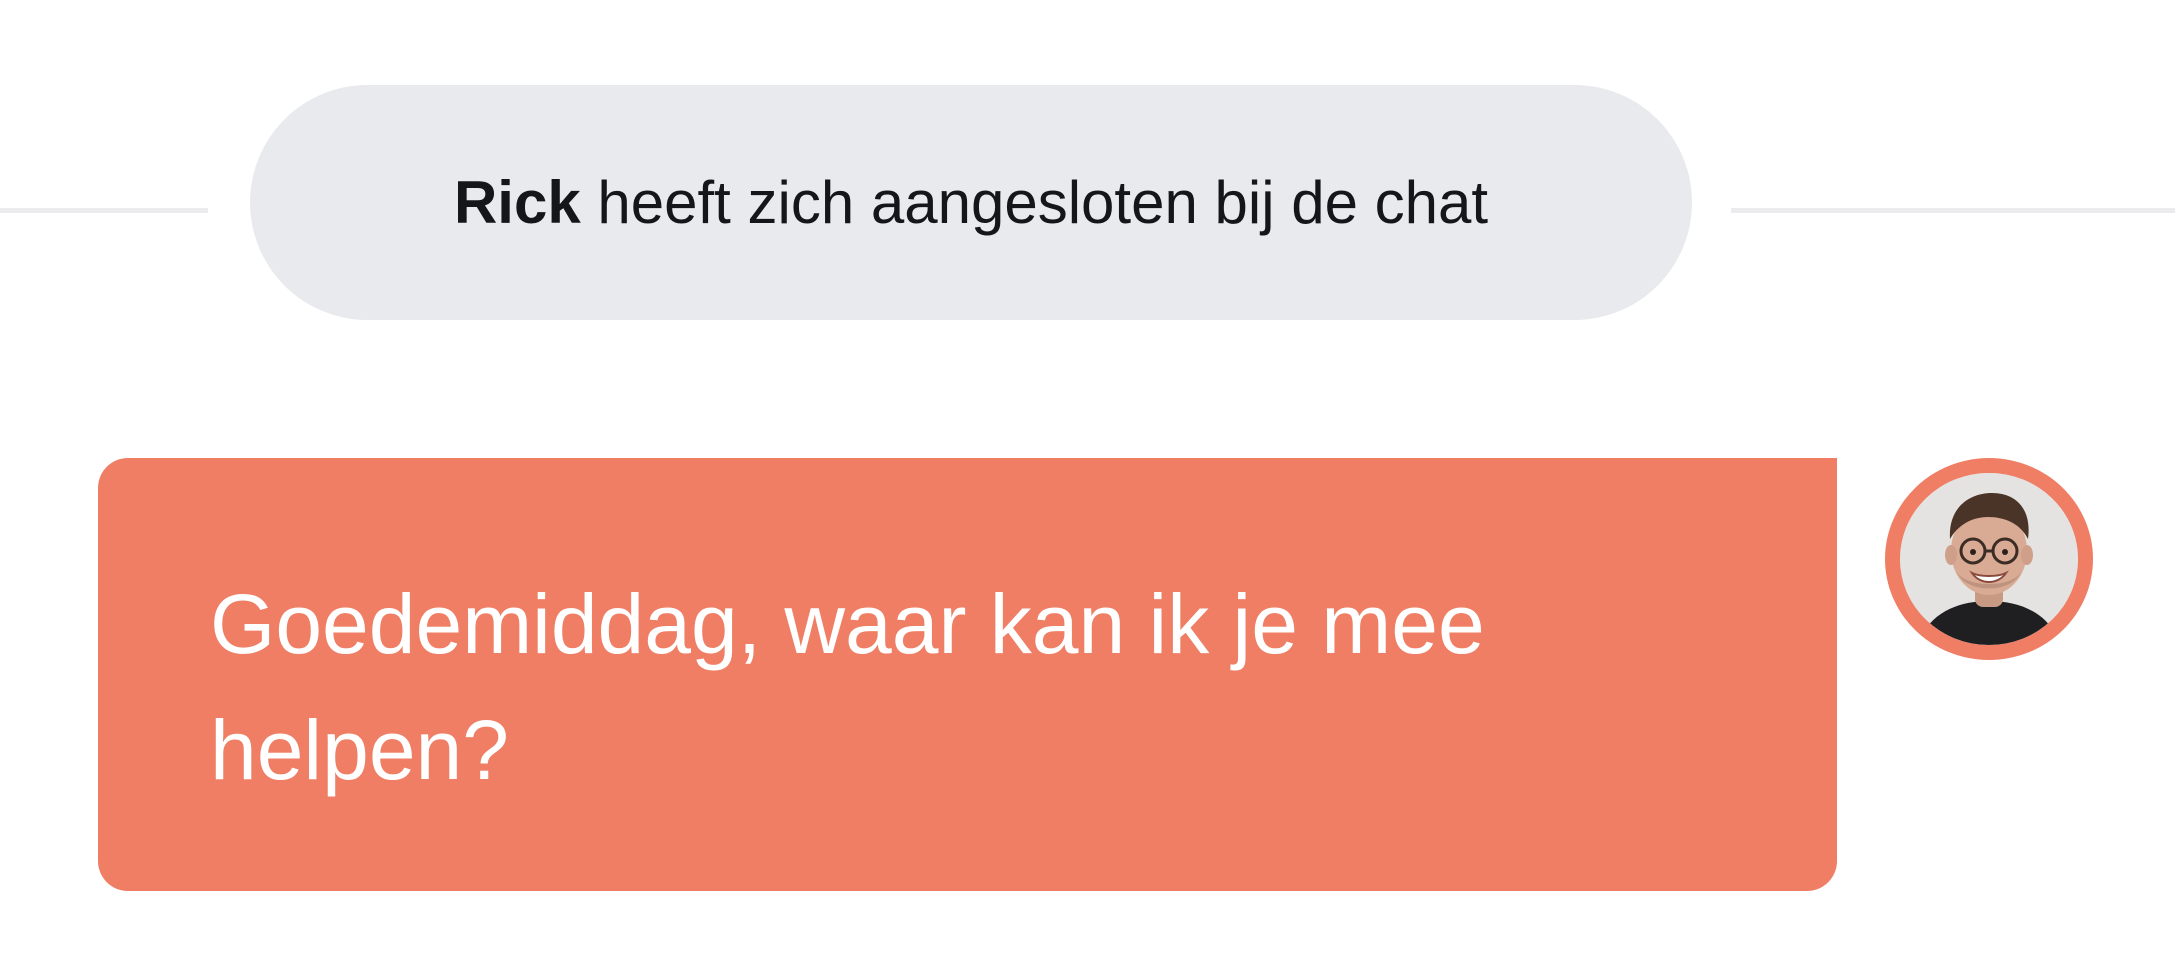 The image size is (2175, 971). I want to click on person-icon, so click(1989, 559).